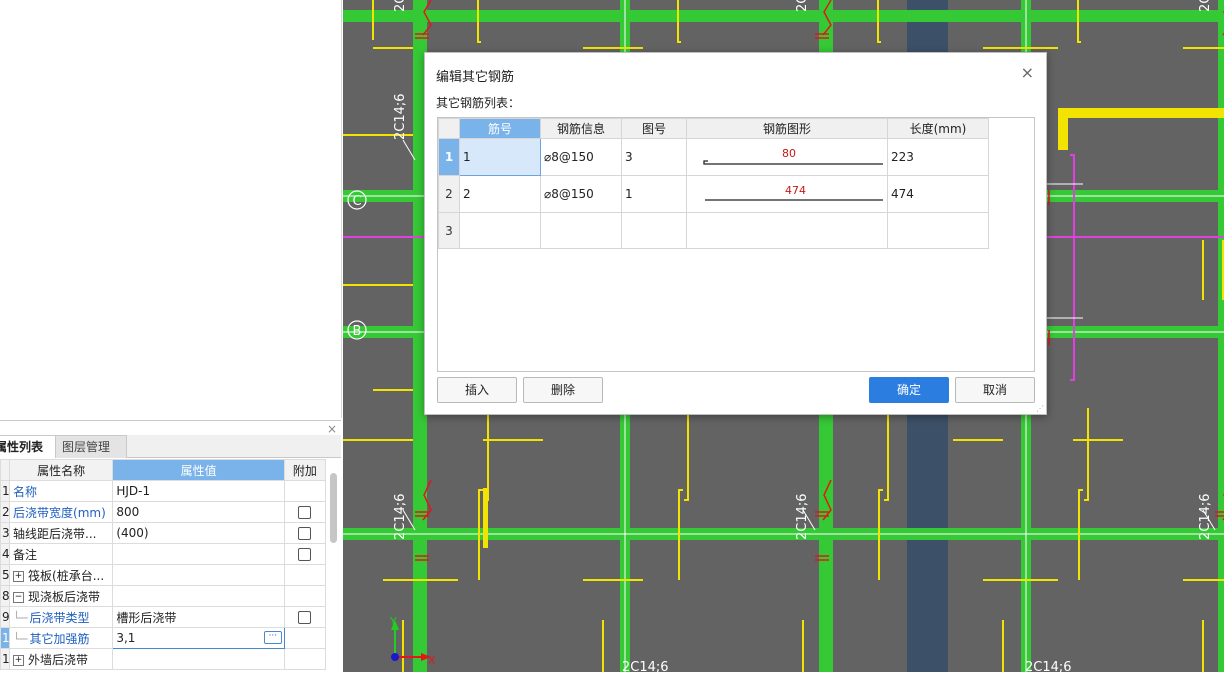 The height and width of the screenshot is (673, 1224). I want to click on property-name-cell: └─ 其它加强筋, so click(61, 638).